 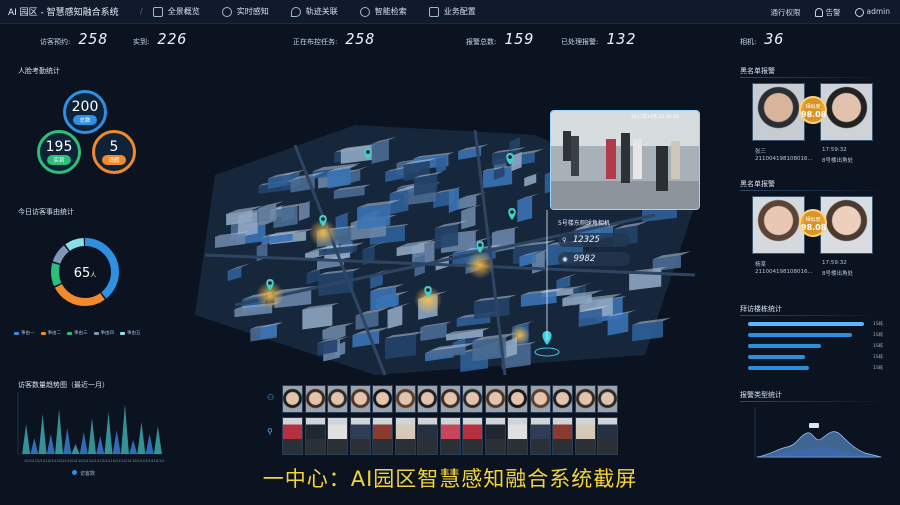 I want to click on attendance-title: 人脸考勤统计, so click(x=39, y=71).